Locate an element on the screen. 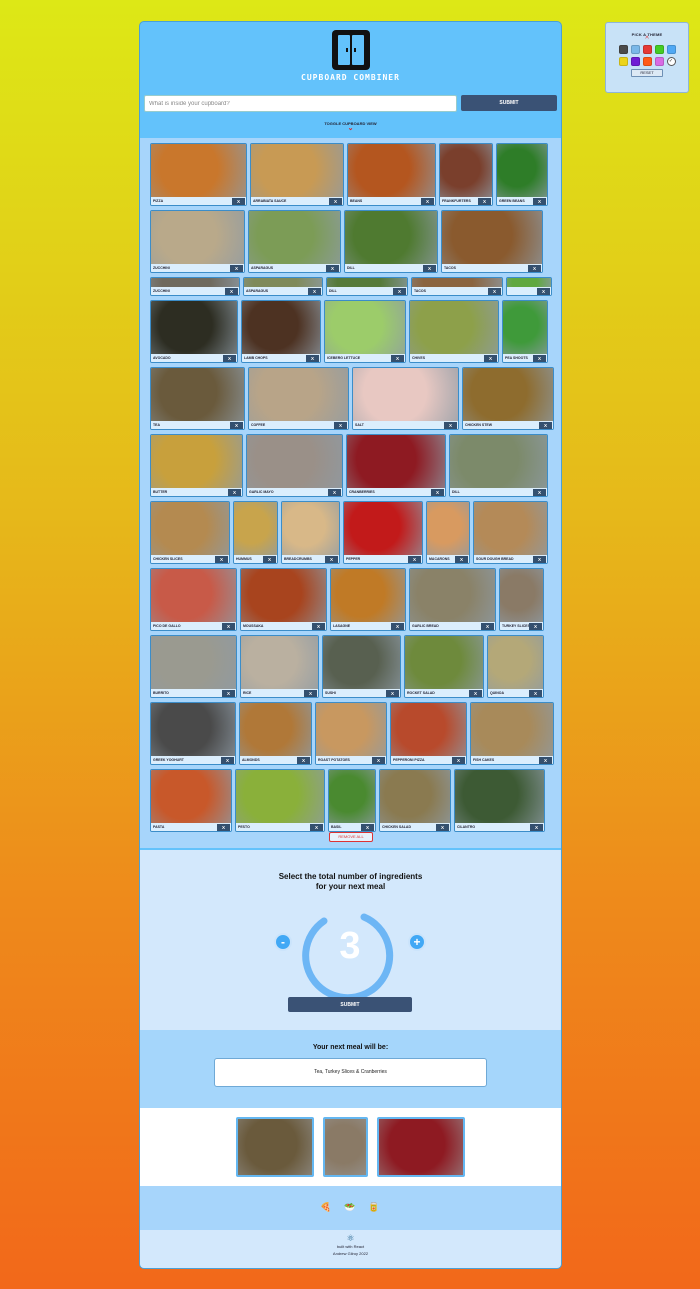 This screenshot has height=1289, width=700. theme-swatch: ✓ is located at coordinates (671, 61).